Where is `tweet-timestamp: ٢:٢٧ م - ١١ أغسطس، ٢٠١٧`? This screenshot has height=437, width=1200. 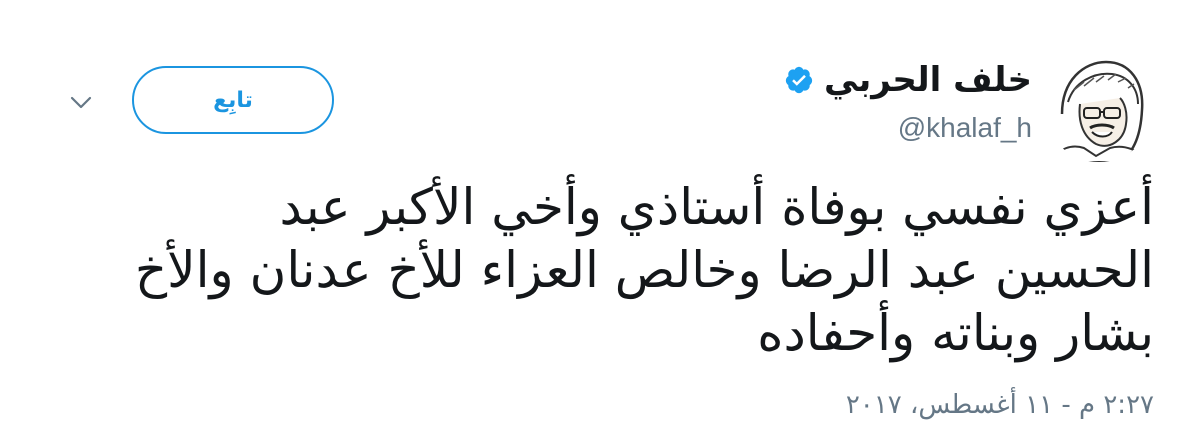 tweet-timestamp: ٢:٢٧ م - ١١ أغسطس، ٢٠١٧ is located at coordinates (1000, 405).